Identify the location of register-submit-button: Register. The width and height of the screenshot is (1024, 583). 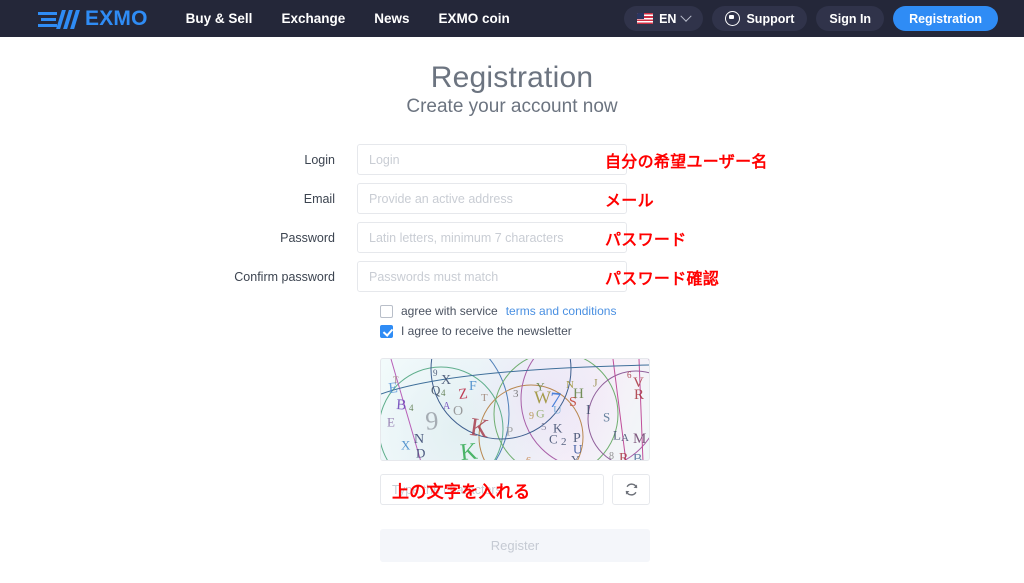
(515, 545).